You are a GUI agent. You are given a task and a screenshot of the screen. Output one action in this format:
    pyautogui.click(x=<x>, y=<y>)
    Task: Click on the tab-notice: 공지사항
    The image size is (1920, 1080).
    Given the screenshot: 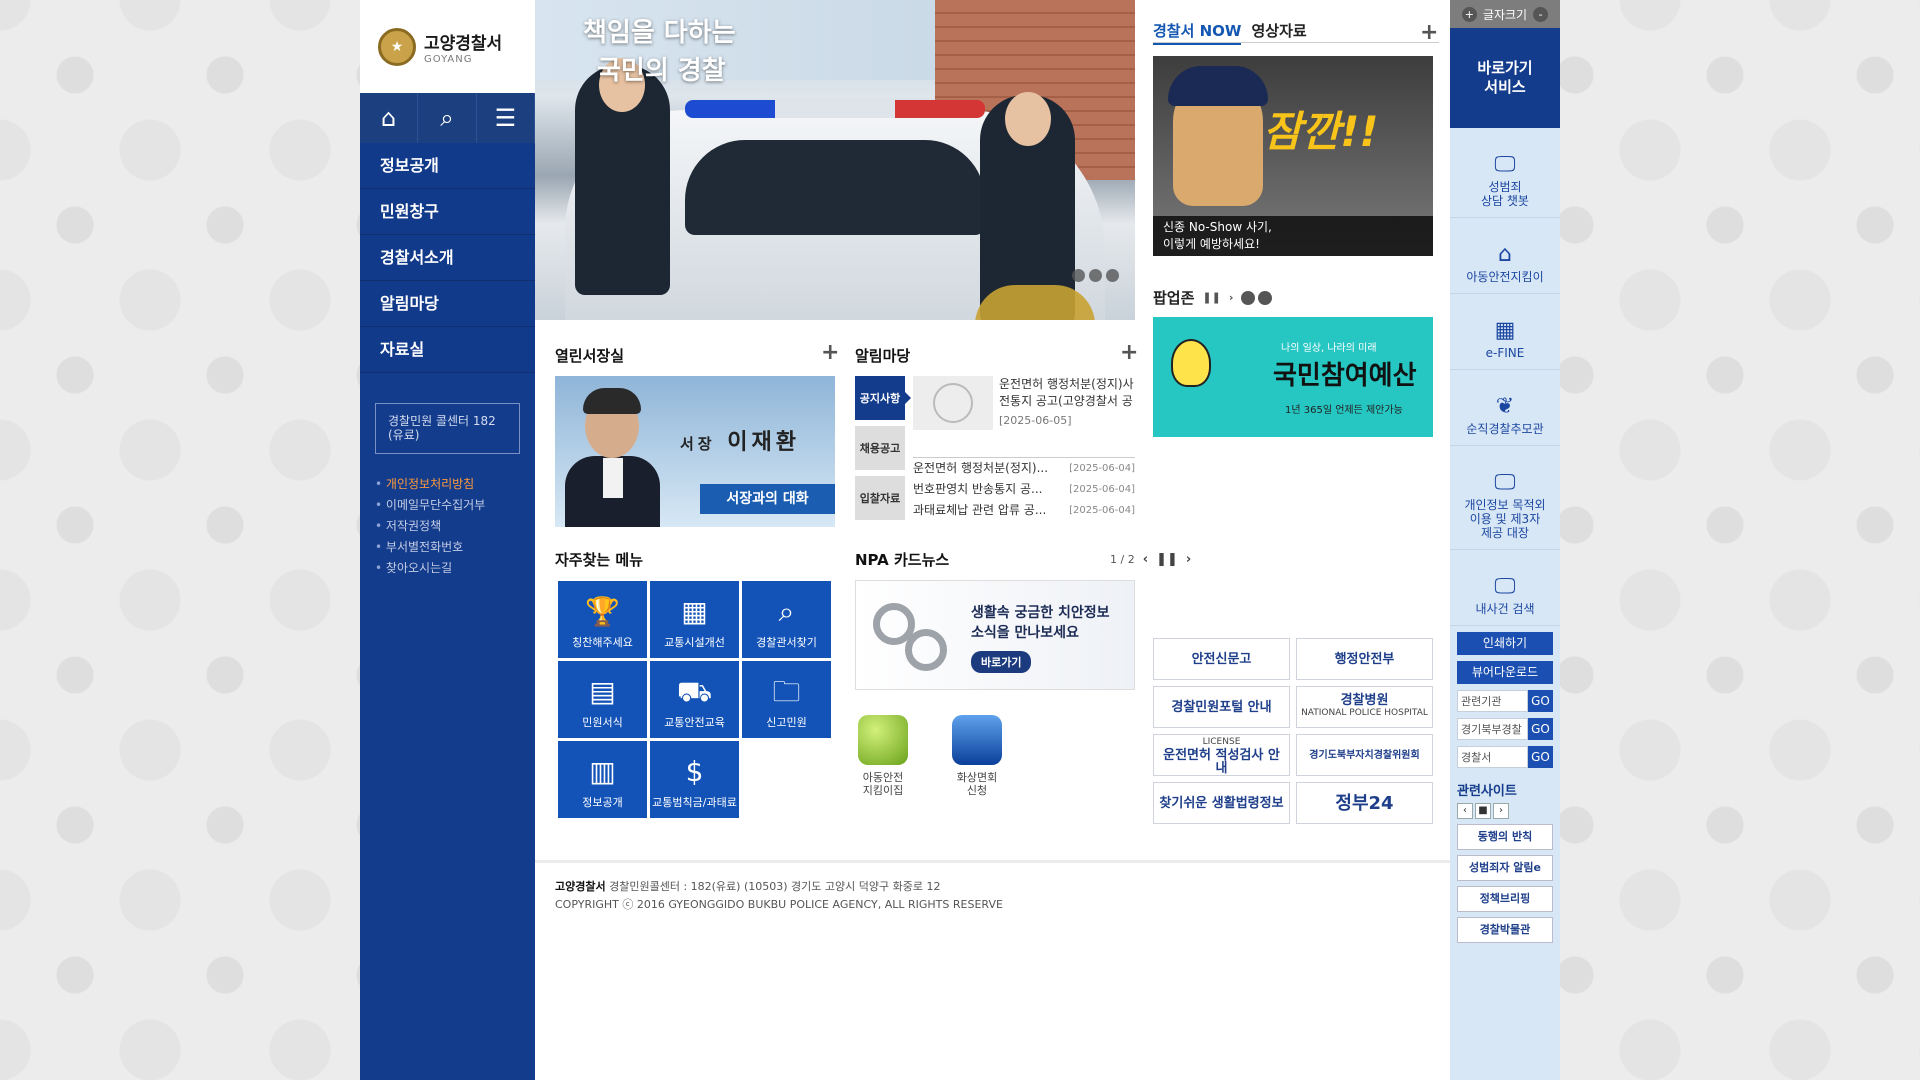 What is the action you would take?
    pyautogui.click(x=883, y=398)
    